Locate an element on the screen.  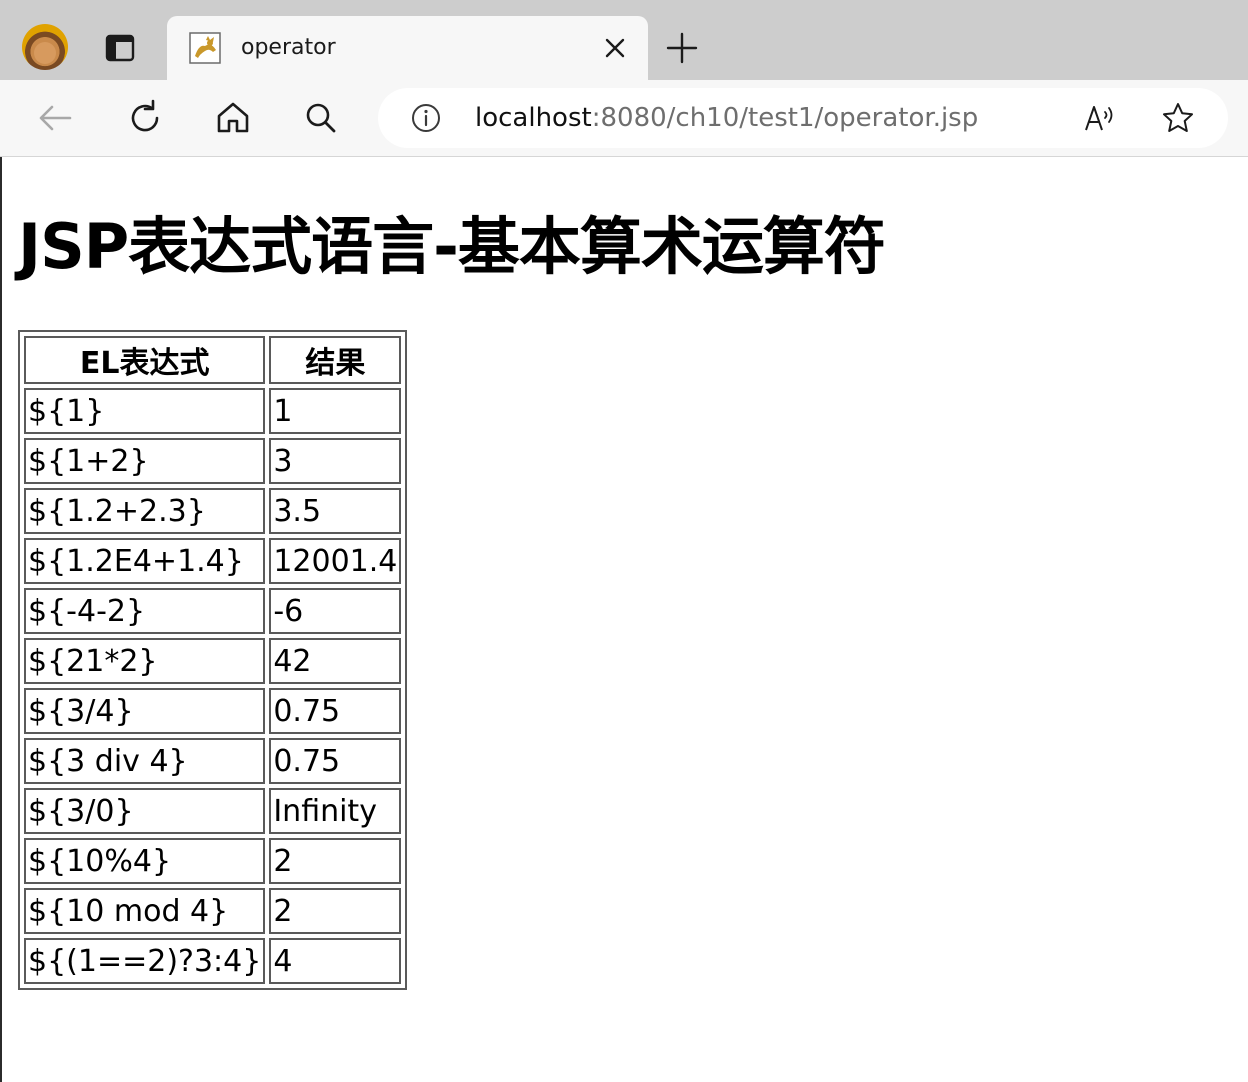
expression-cell: ${-4-2} is located at coordinates (145, 611).